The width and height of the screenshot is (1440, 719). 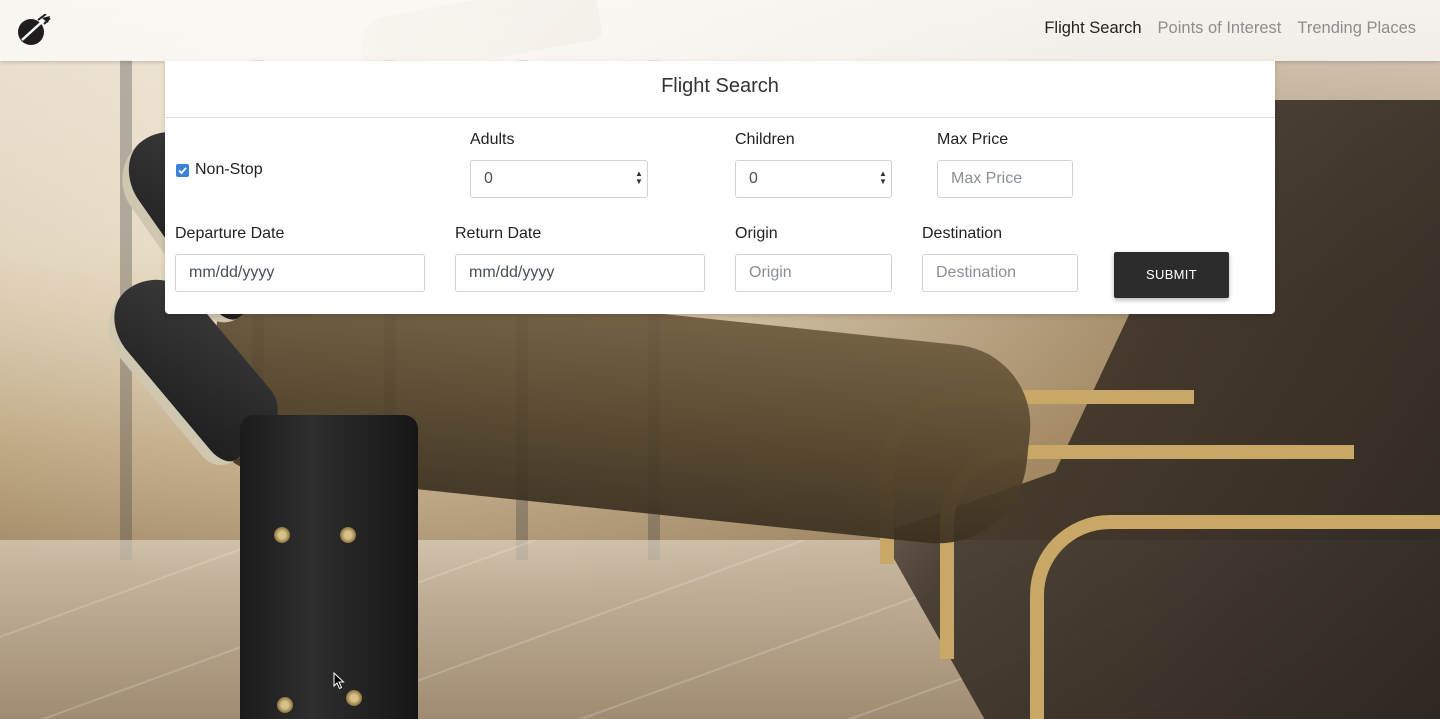 What do you see at coordinates (1005, 179) in the screenshot?
I see `max-price-input: Max Price` at bounding box center [1005, 179].